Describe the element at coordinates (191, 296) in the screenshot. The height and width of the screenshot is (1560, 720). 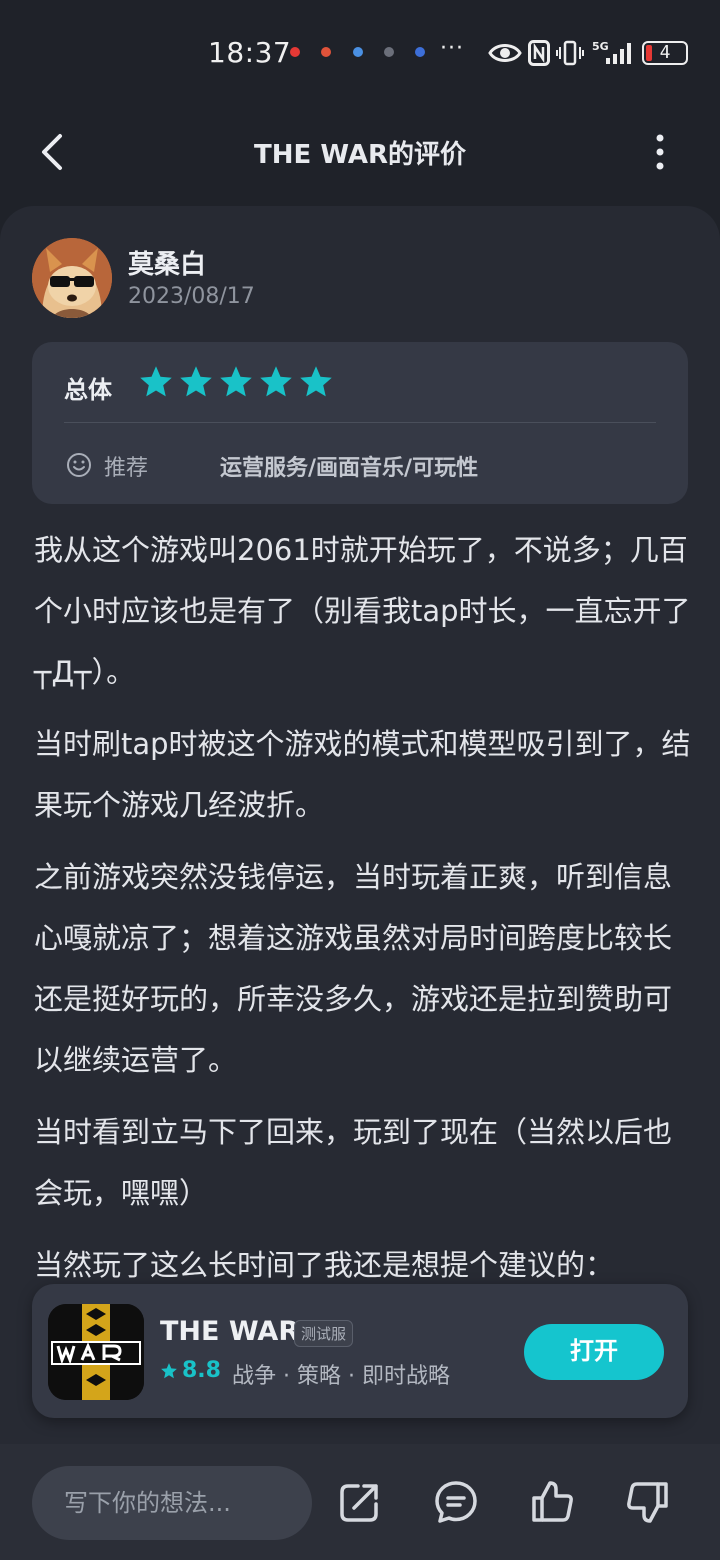
I see `post-date: 2023/08/17` at that location.